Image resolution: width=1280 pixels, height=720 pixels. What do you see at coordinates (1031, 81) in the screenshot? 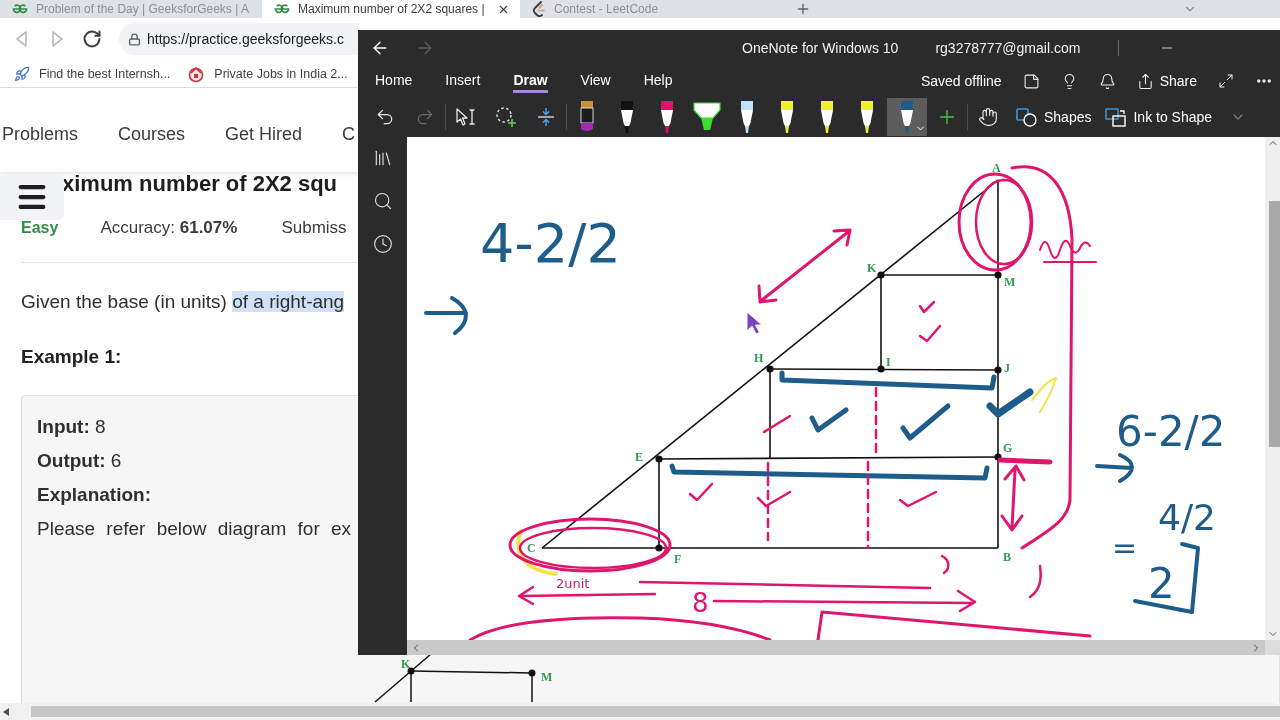
I see `sticky-note-icon` at bounding box center [1031, 81].